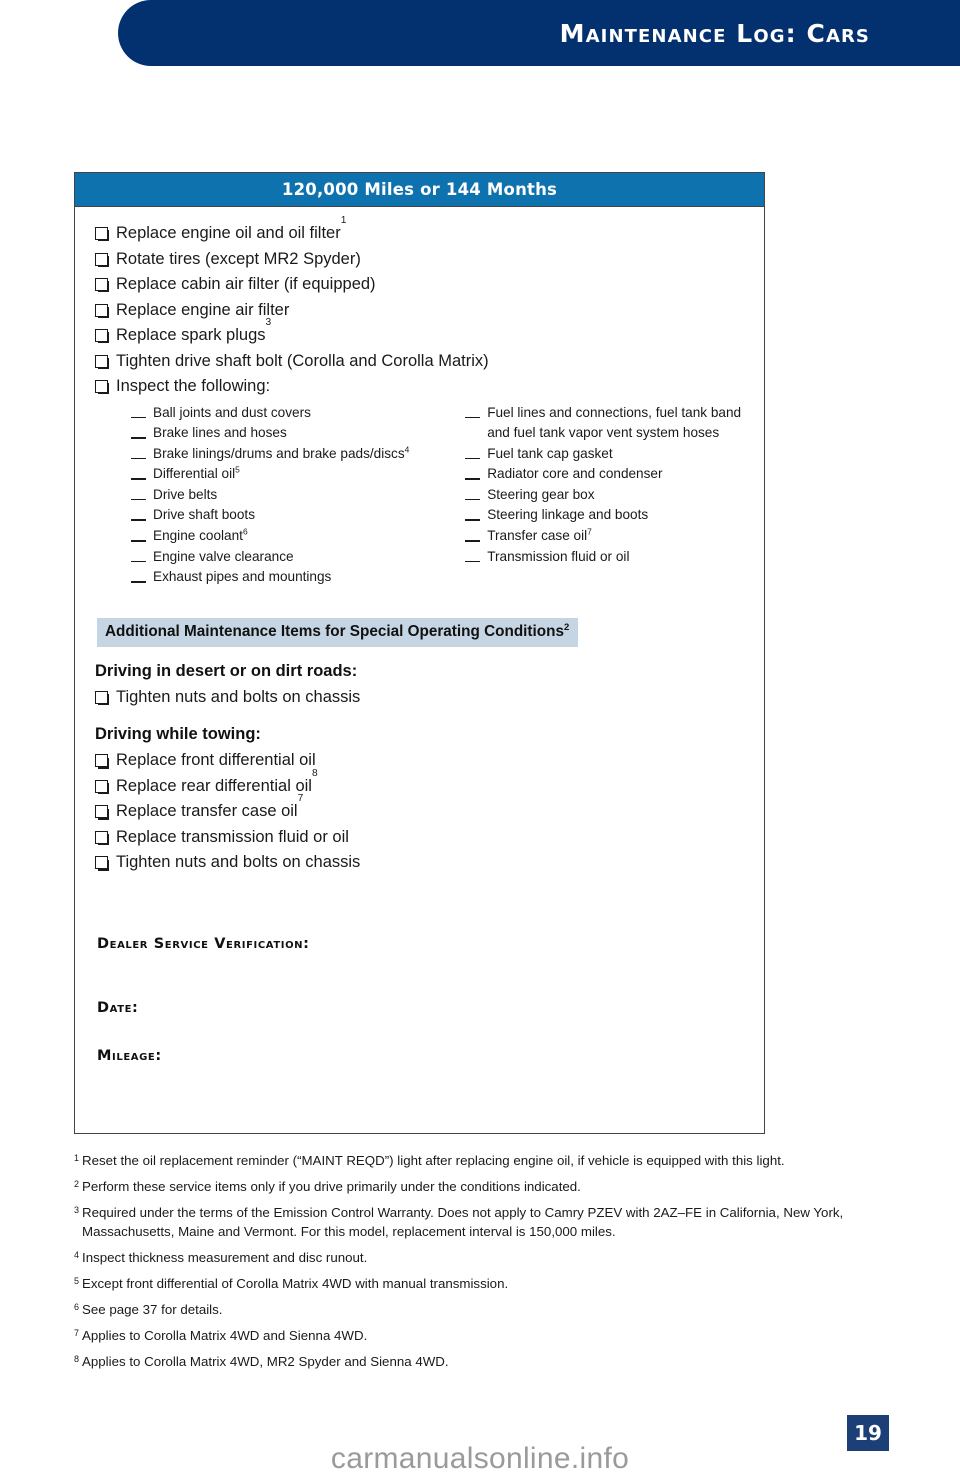 The height and width of the screenshot is (1484, 960). I want to click on list-item: Engine coolant6, so click(279, 536).